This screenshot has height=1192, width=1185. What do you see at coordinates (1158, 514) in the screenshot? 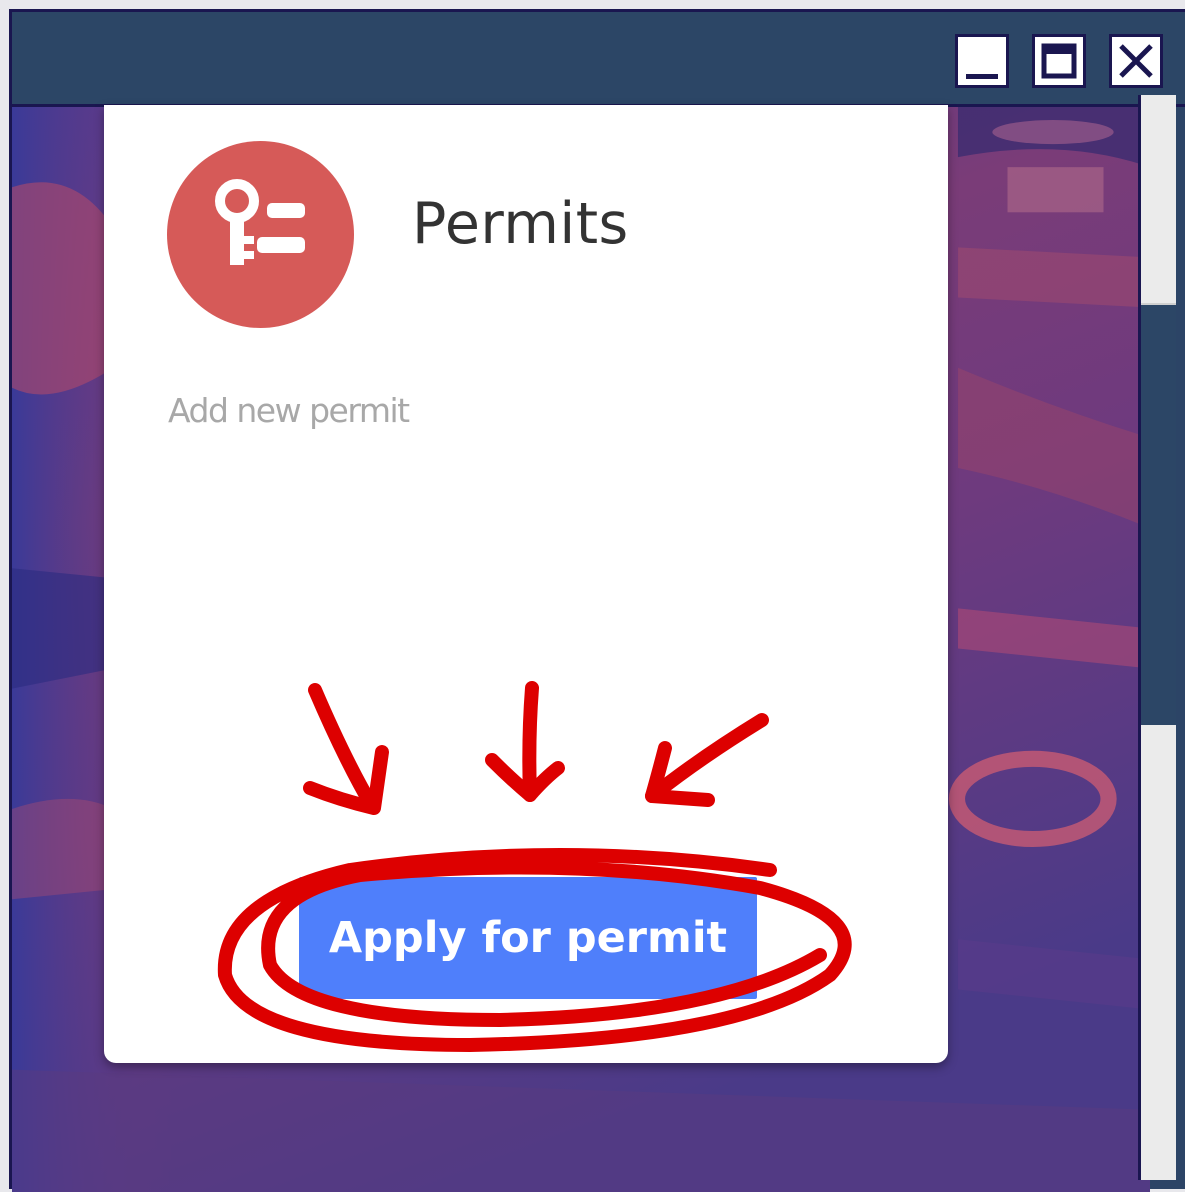
I see `side-panel-strip` at bounding box center [1158, 514].